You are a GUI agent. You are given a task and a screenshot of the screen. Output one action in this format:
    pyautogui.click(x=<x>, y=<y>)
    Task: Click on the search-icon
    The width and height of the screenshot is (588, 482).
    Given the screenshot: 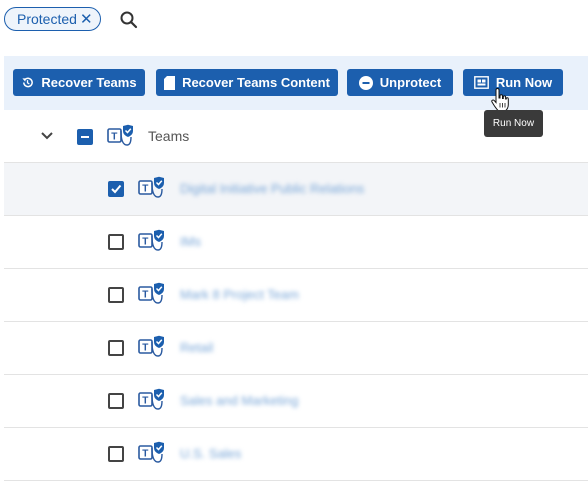 What is the action you would take?
    pyautogui.click(x=129, y=20)
    